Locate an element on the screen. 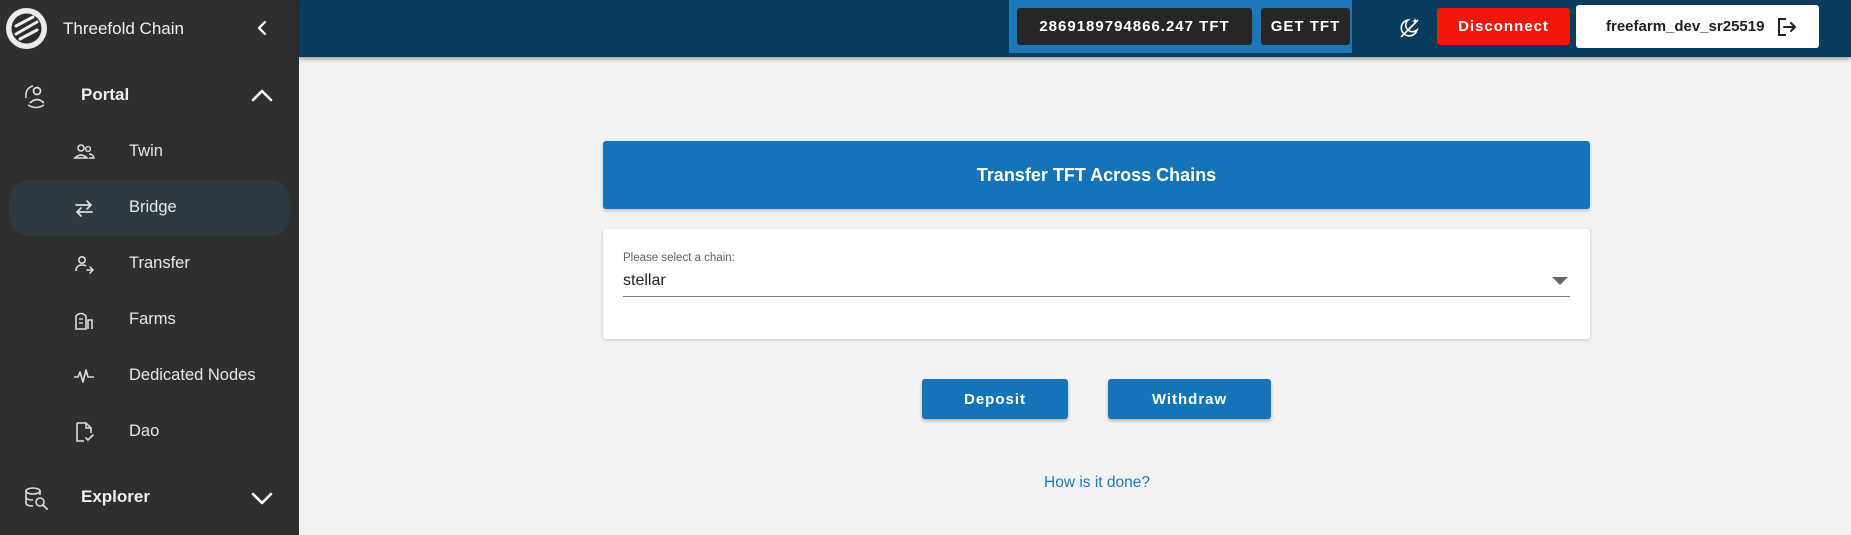 This screenshot has height=535, width=1851. sidebar-brand: Threefold Chain is located at coordinates (149, 29).